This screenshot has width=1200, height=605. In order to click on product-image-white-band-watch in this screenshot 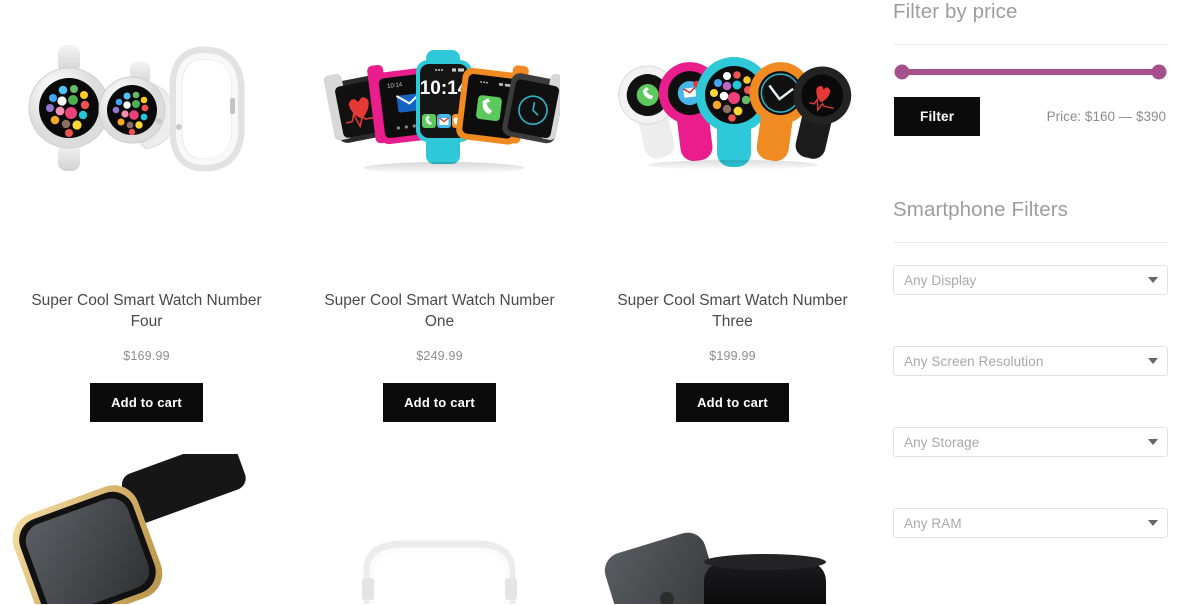, I will do `click(439, 529)`.